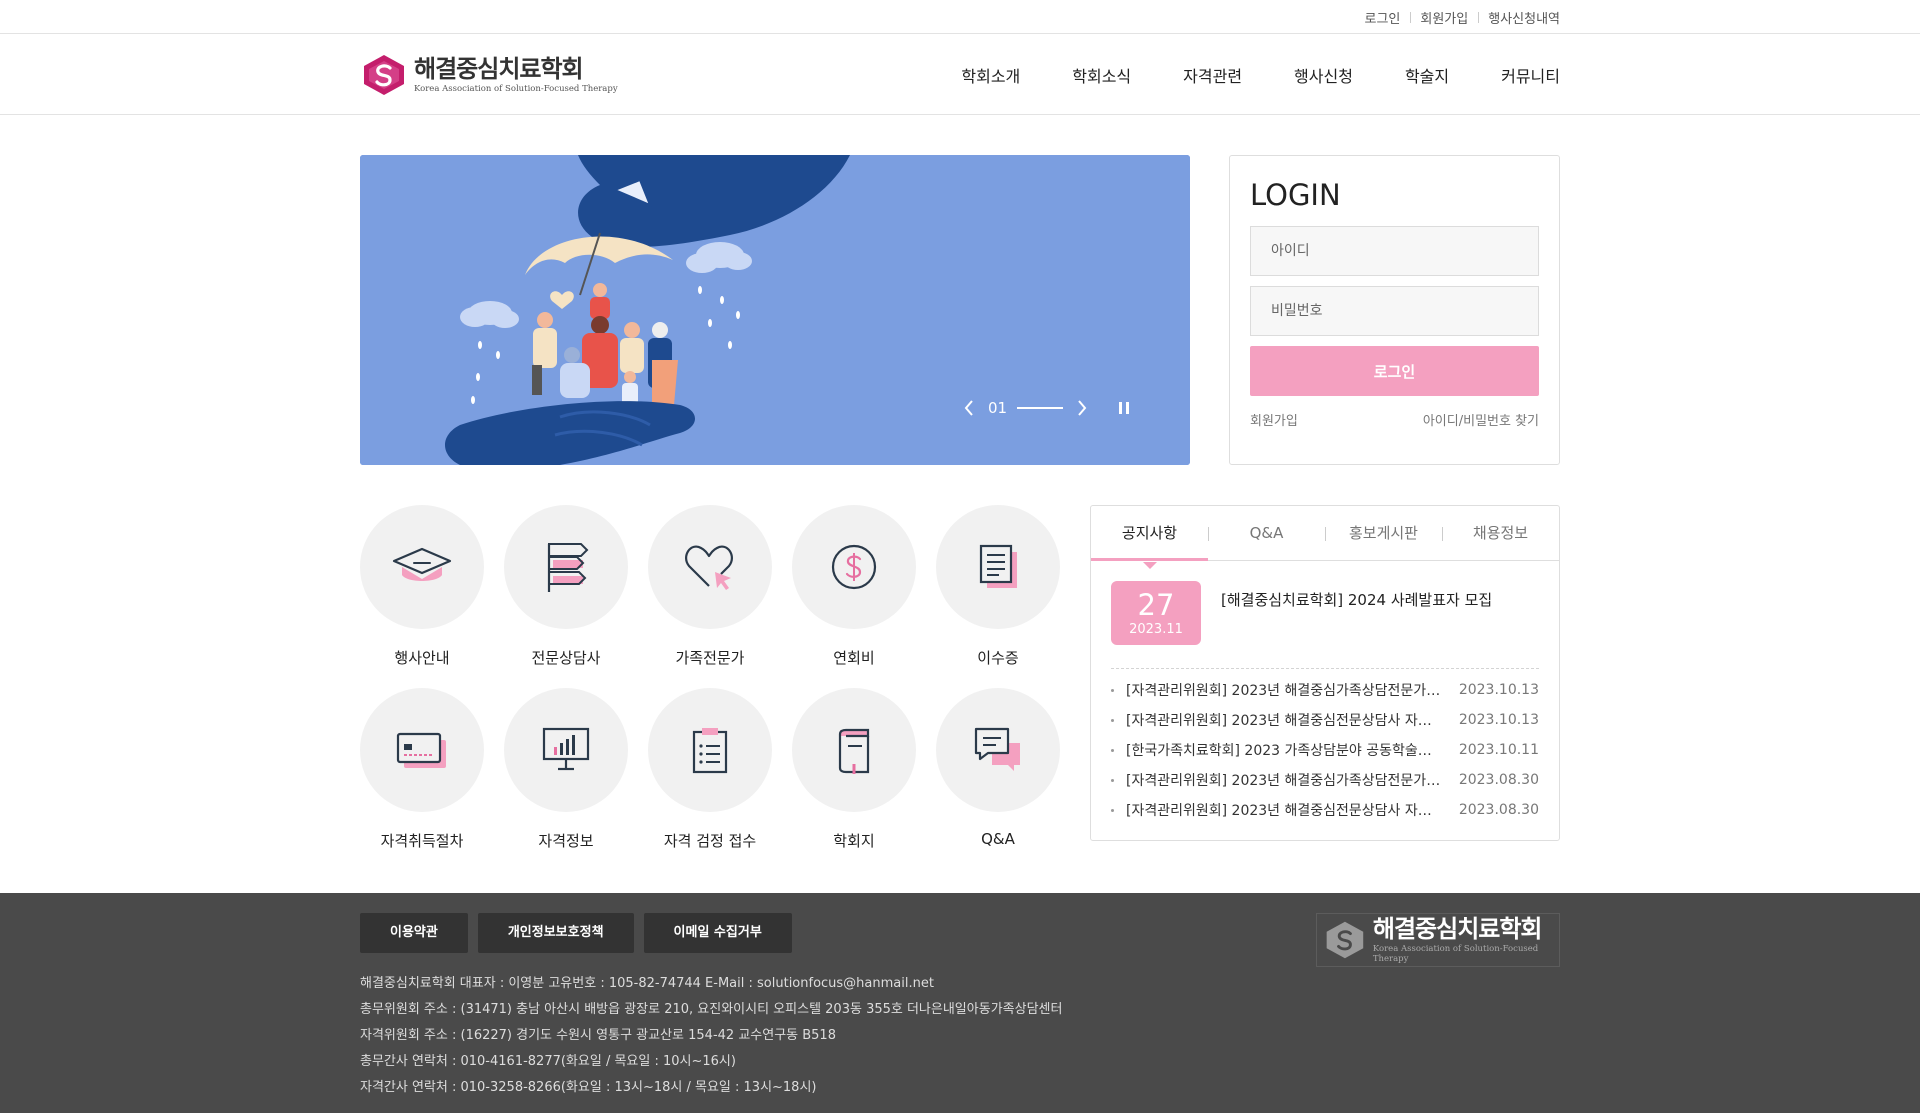 The image size is (1920, 1113). What do you see at coordinates (1156, 604) in the screenshot?
I see `date-day: 27` at bounding box center [1156, 604].